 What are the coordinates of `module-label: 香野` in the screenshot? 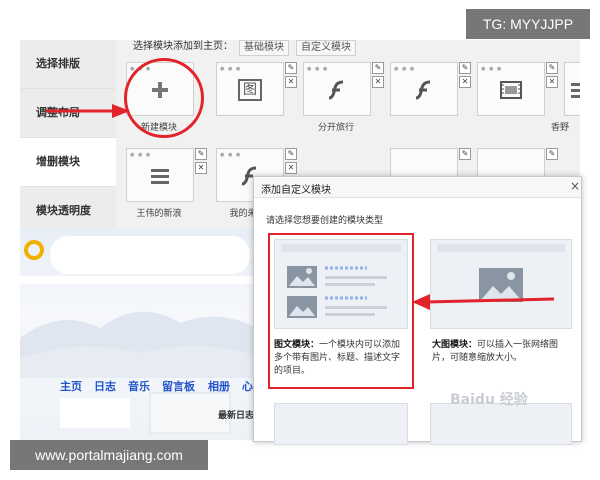 It's located at (559, 128).